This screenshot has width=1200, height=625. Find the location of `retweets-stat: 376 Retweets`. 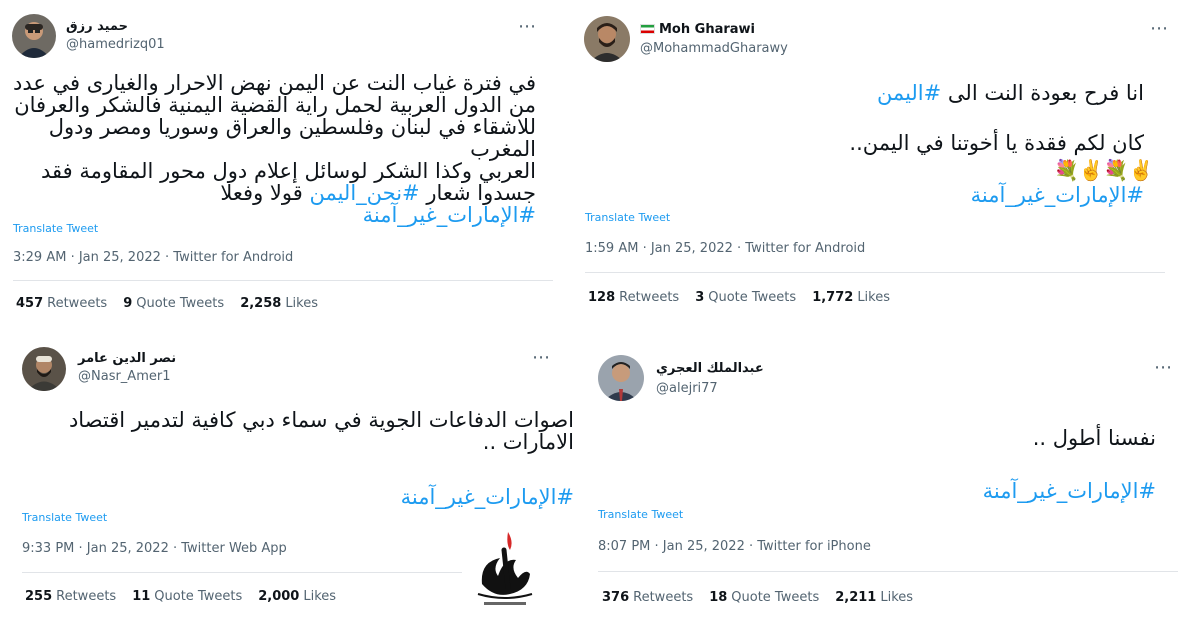

retweets-stat: 376 Retweets is located at coordinates (647, 597).